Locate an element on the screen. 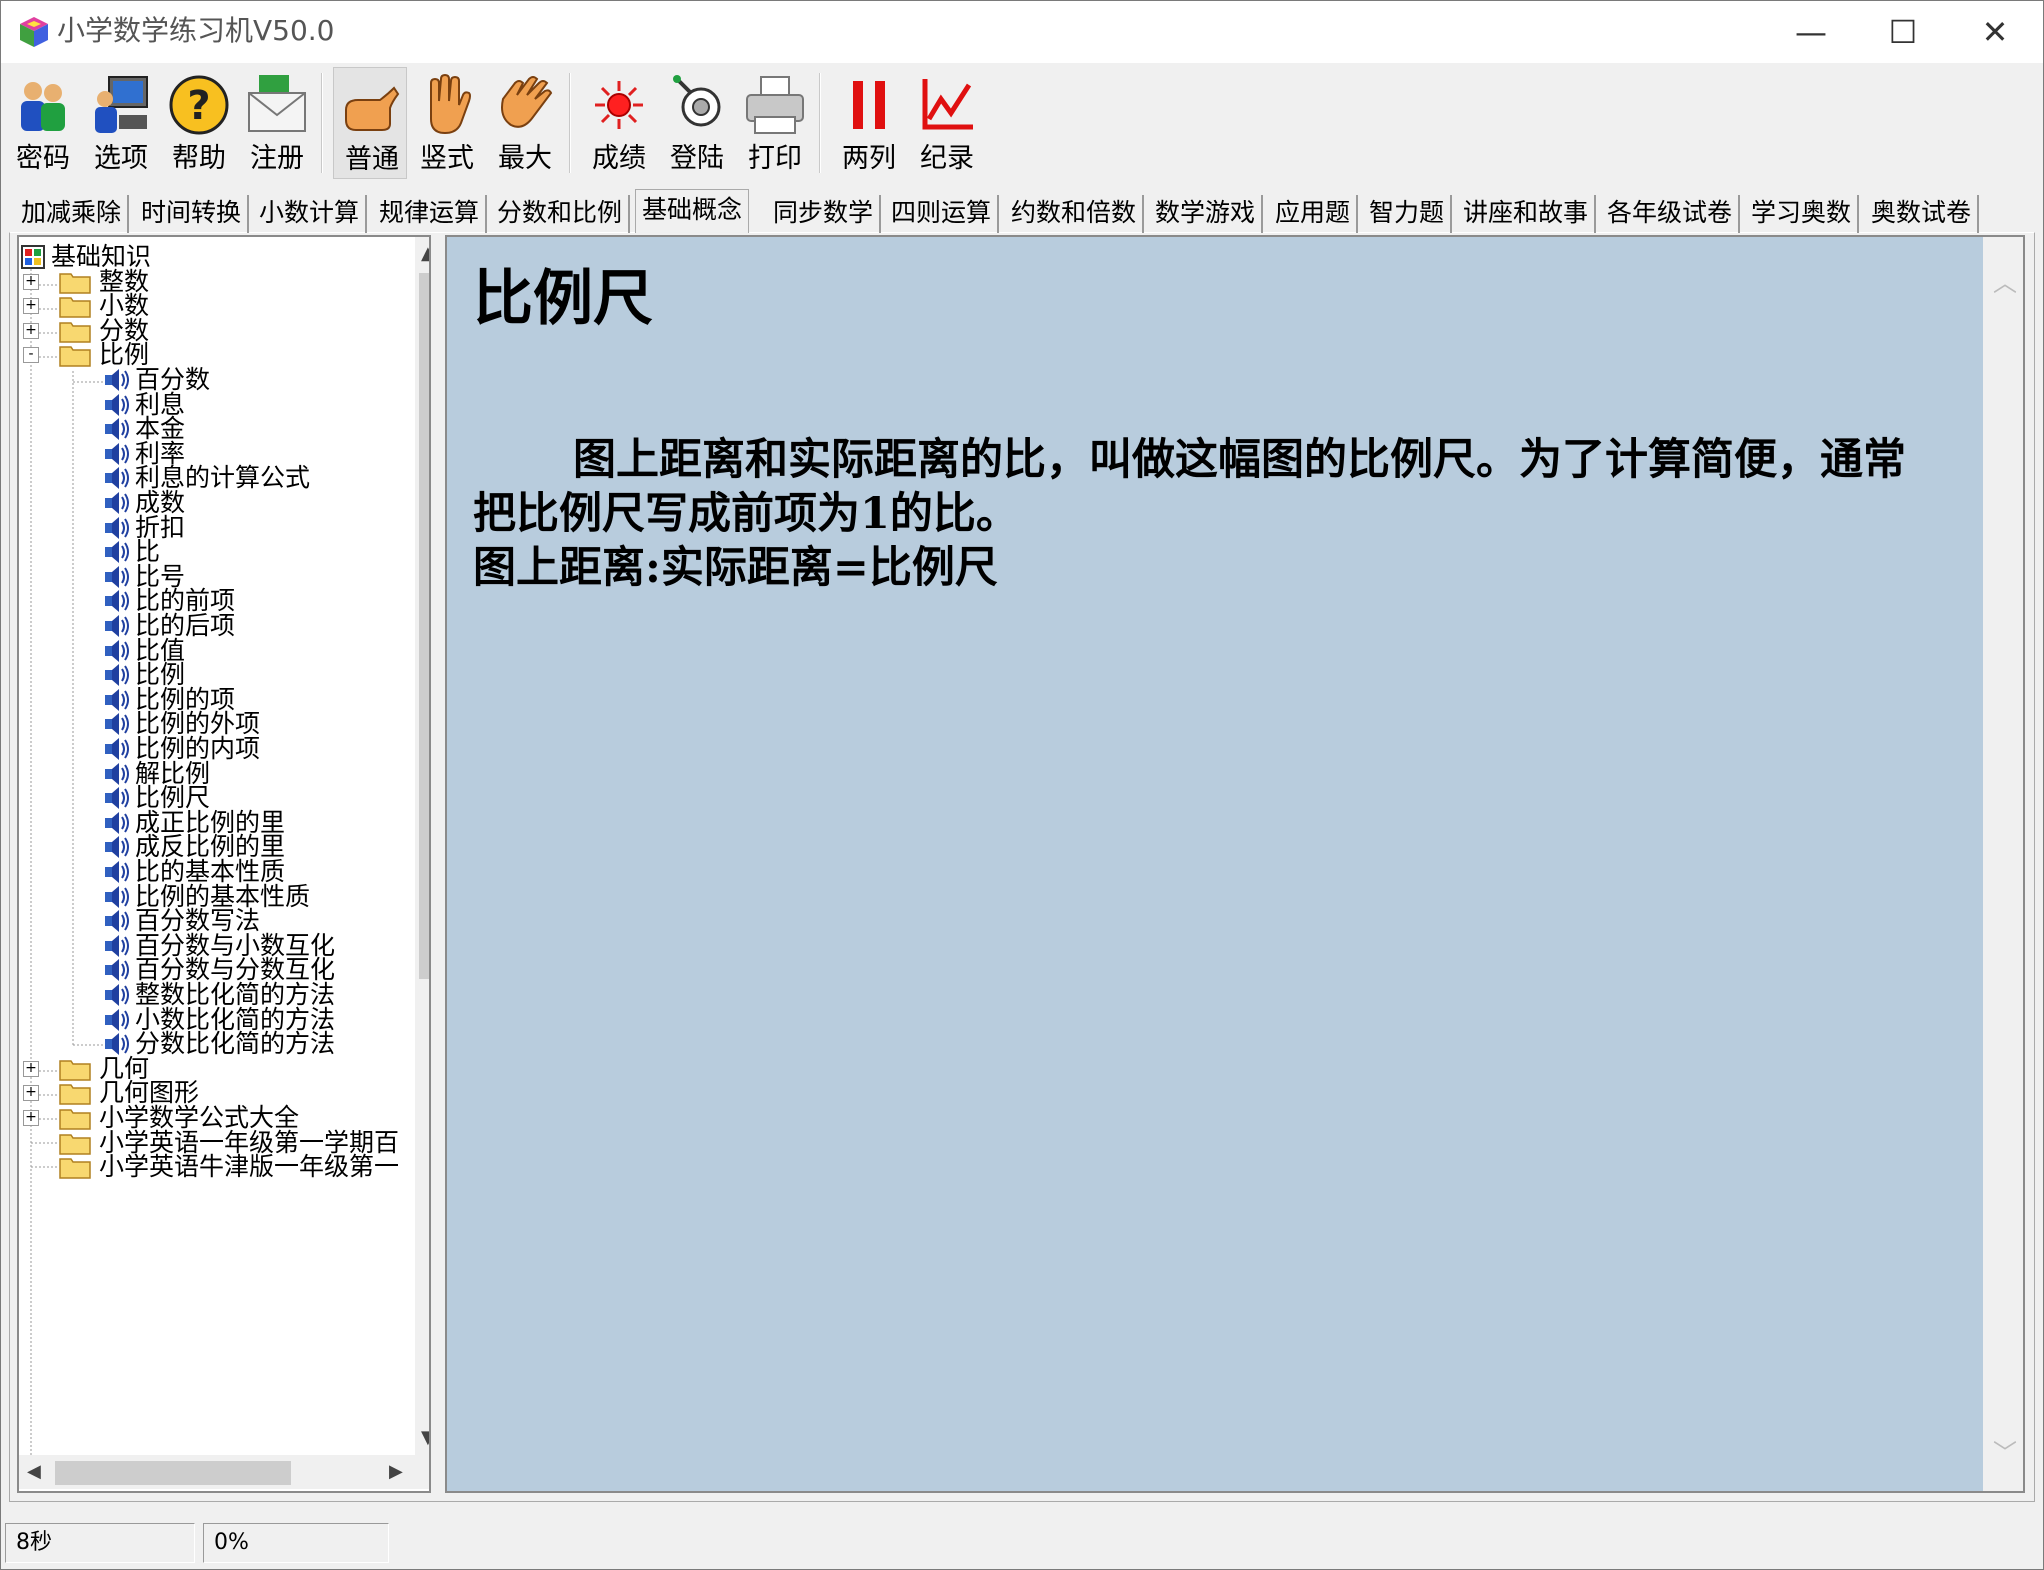 The height and width of the screenshot is (1570, 2044). people-icon is located at coordinates (43, 106).